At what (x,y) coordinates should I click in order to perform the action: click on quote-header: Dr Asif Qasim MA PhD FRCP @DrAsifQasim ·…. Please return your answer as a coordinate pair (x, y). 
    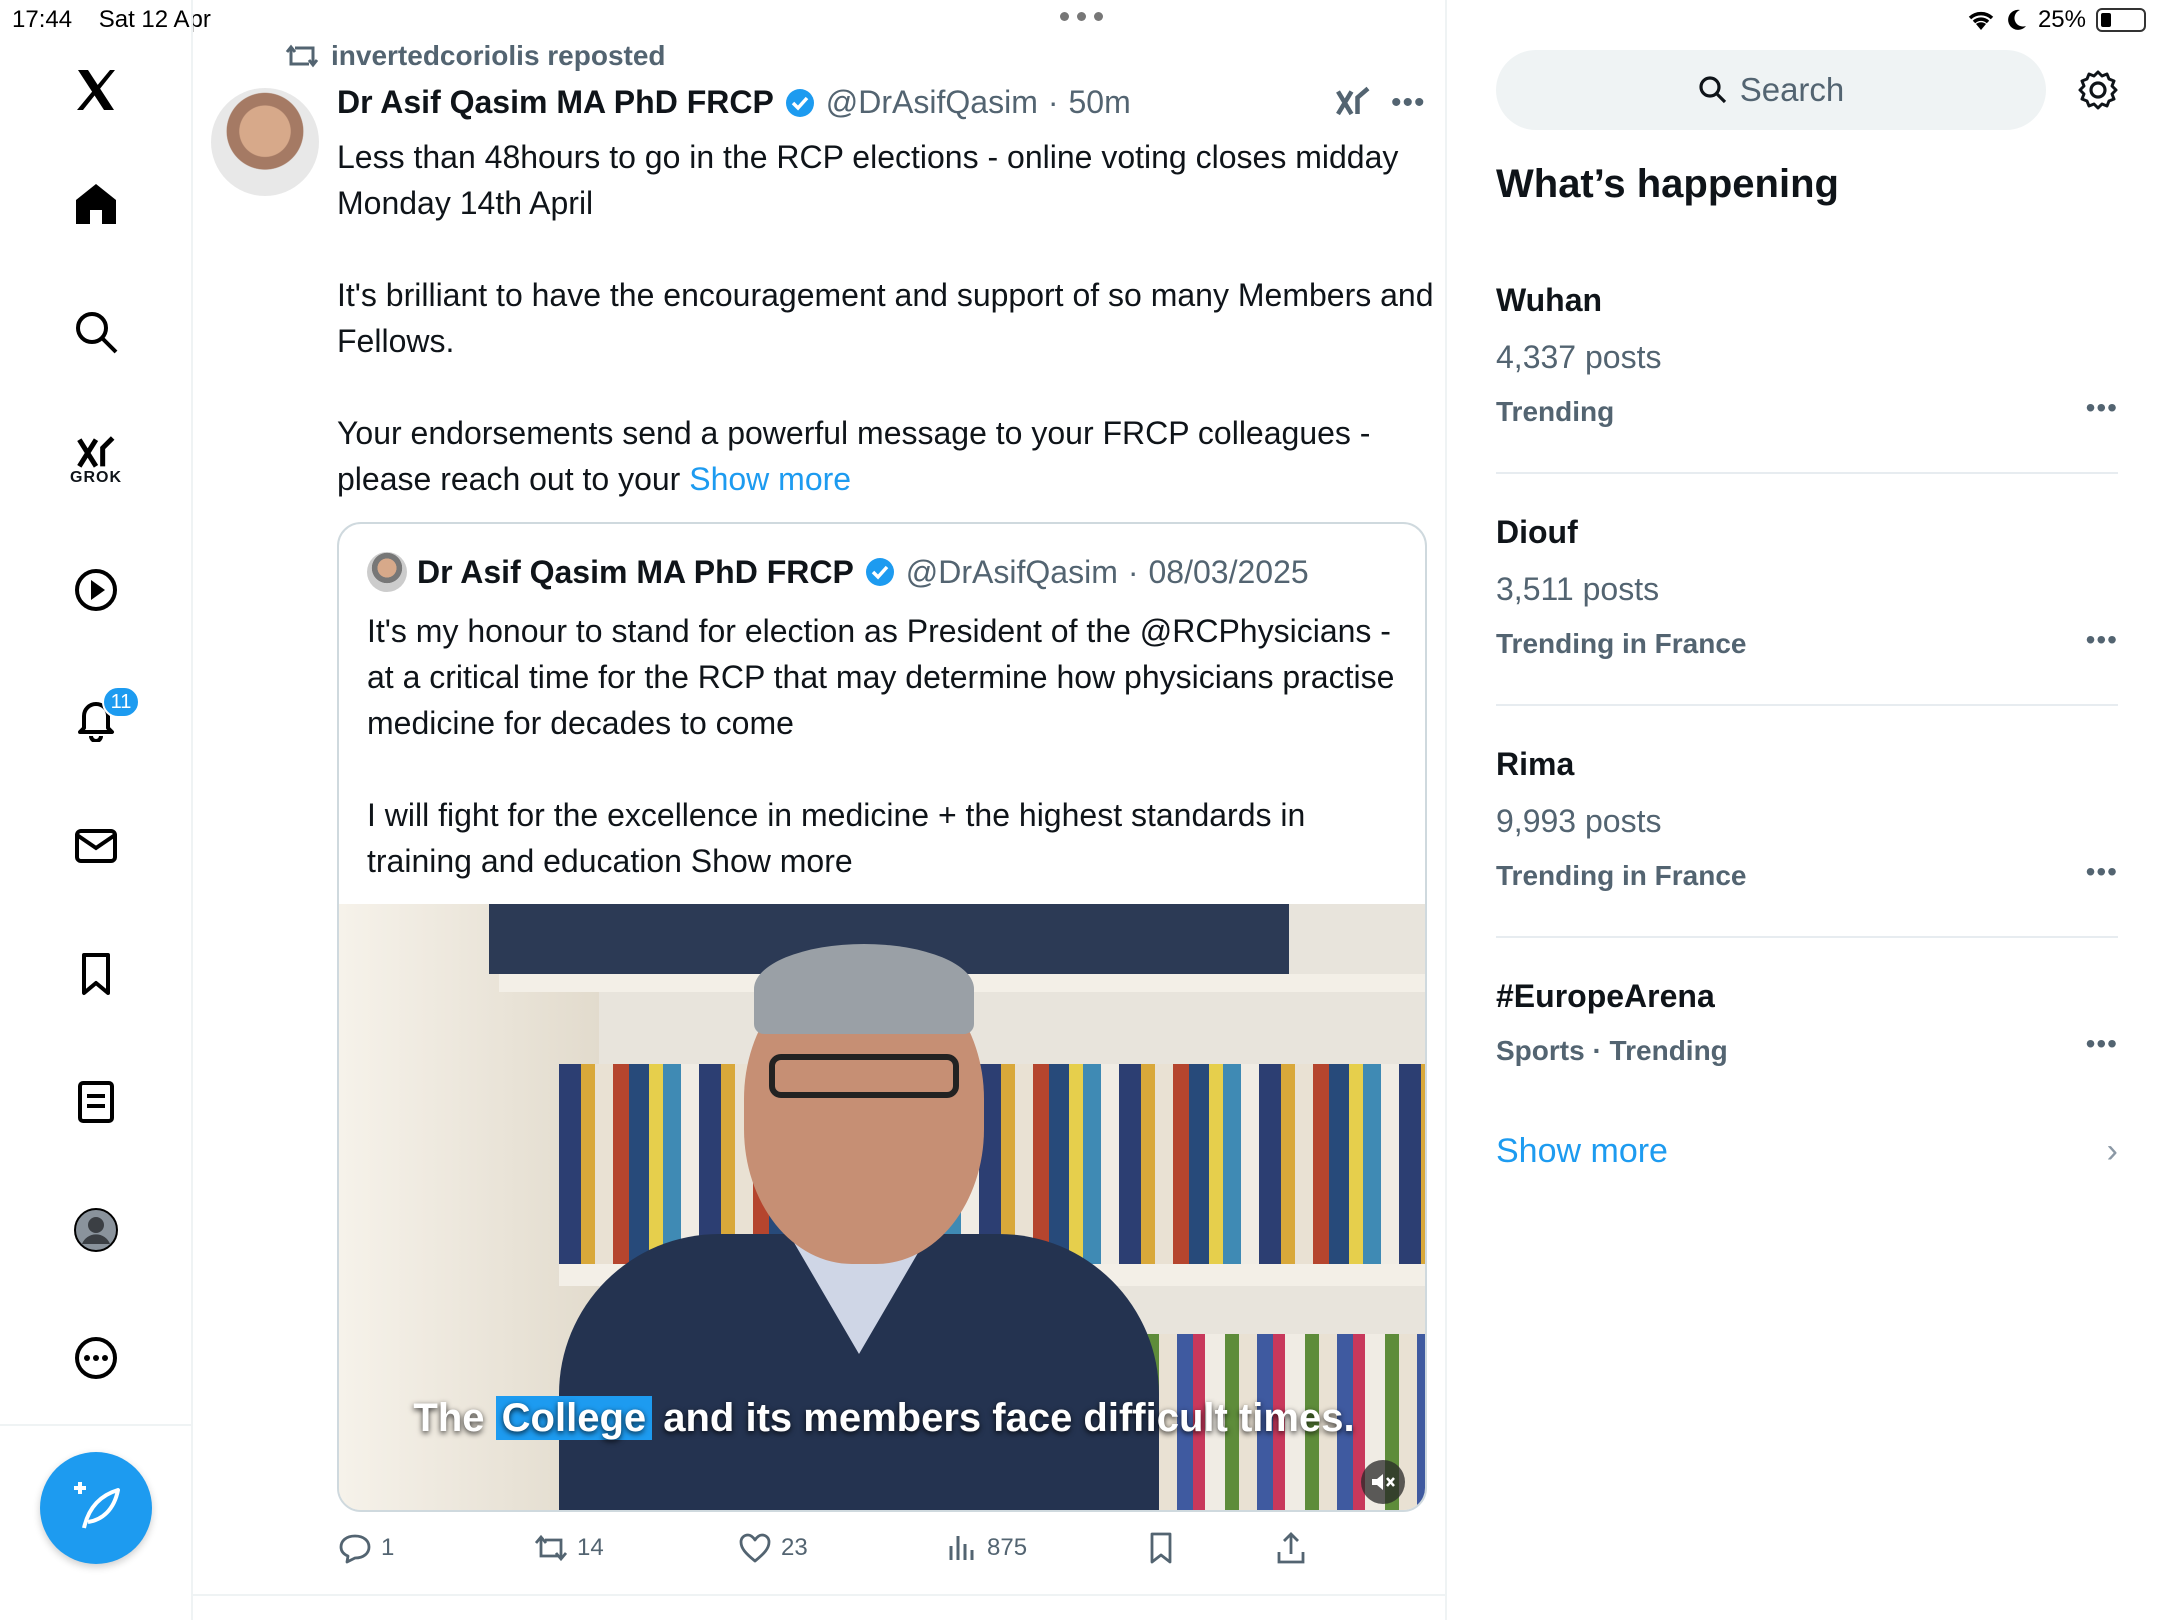
    Looking at the image, I should click on (838, 572).